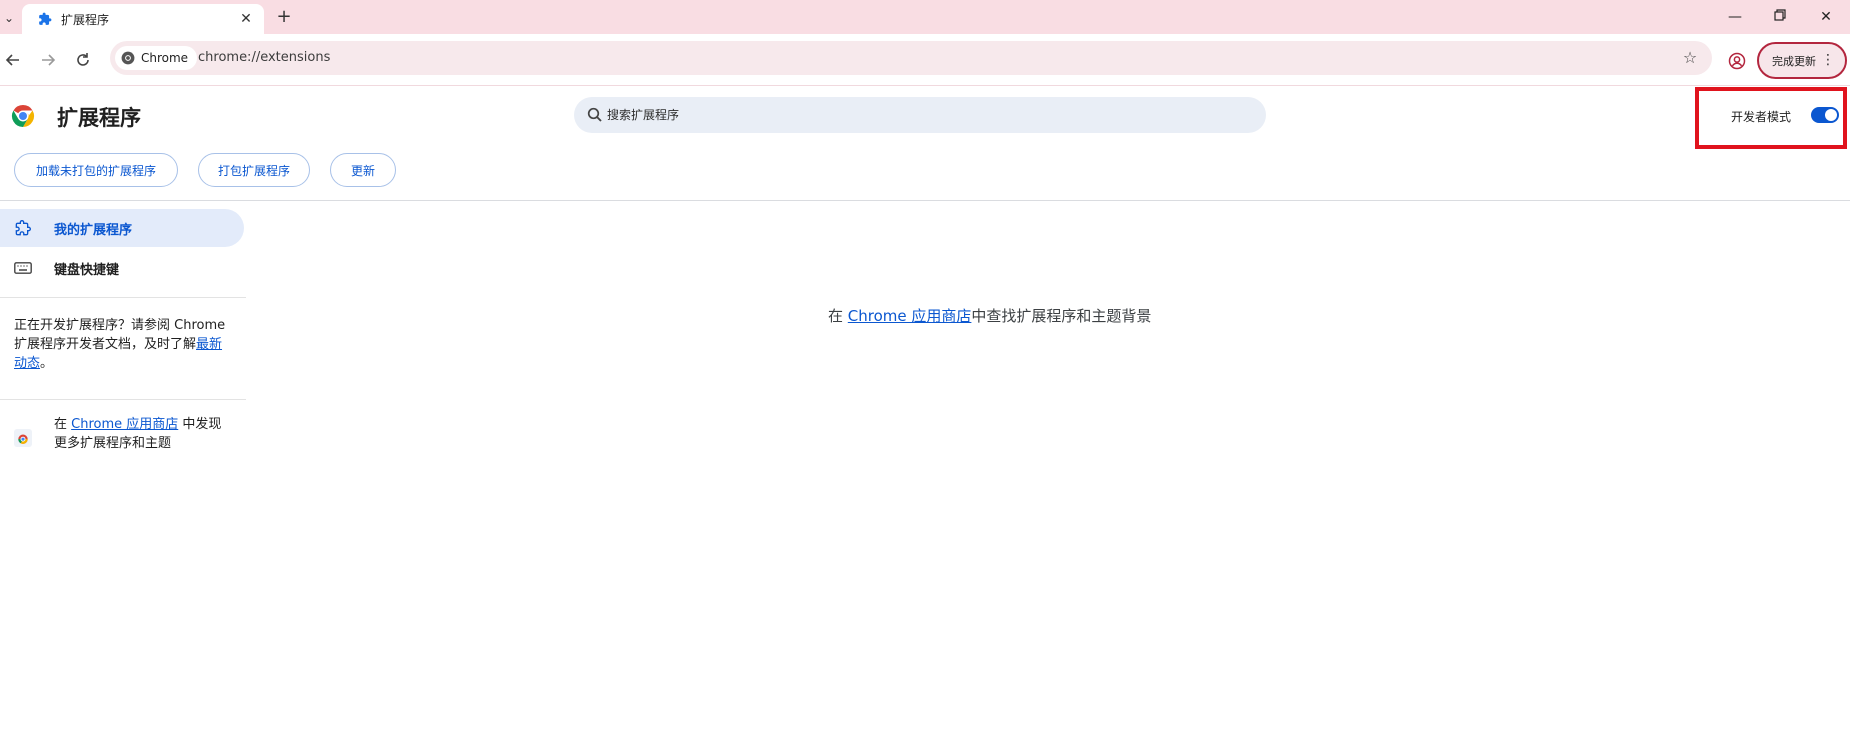  I want to click on keyboard-icon, so click(23, 268).